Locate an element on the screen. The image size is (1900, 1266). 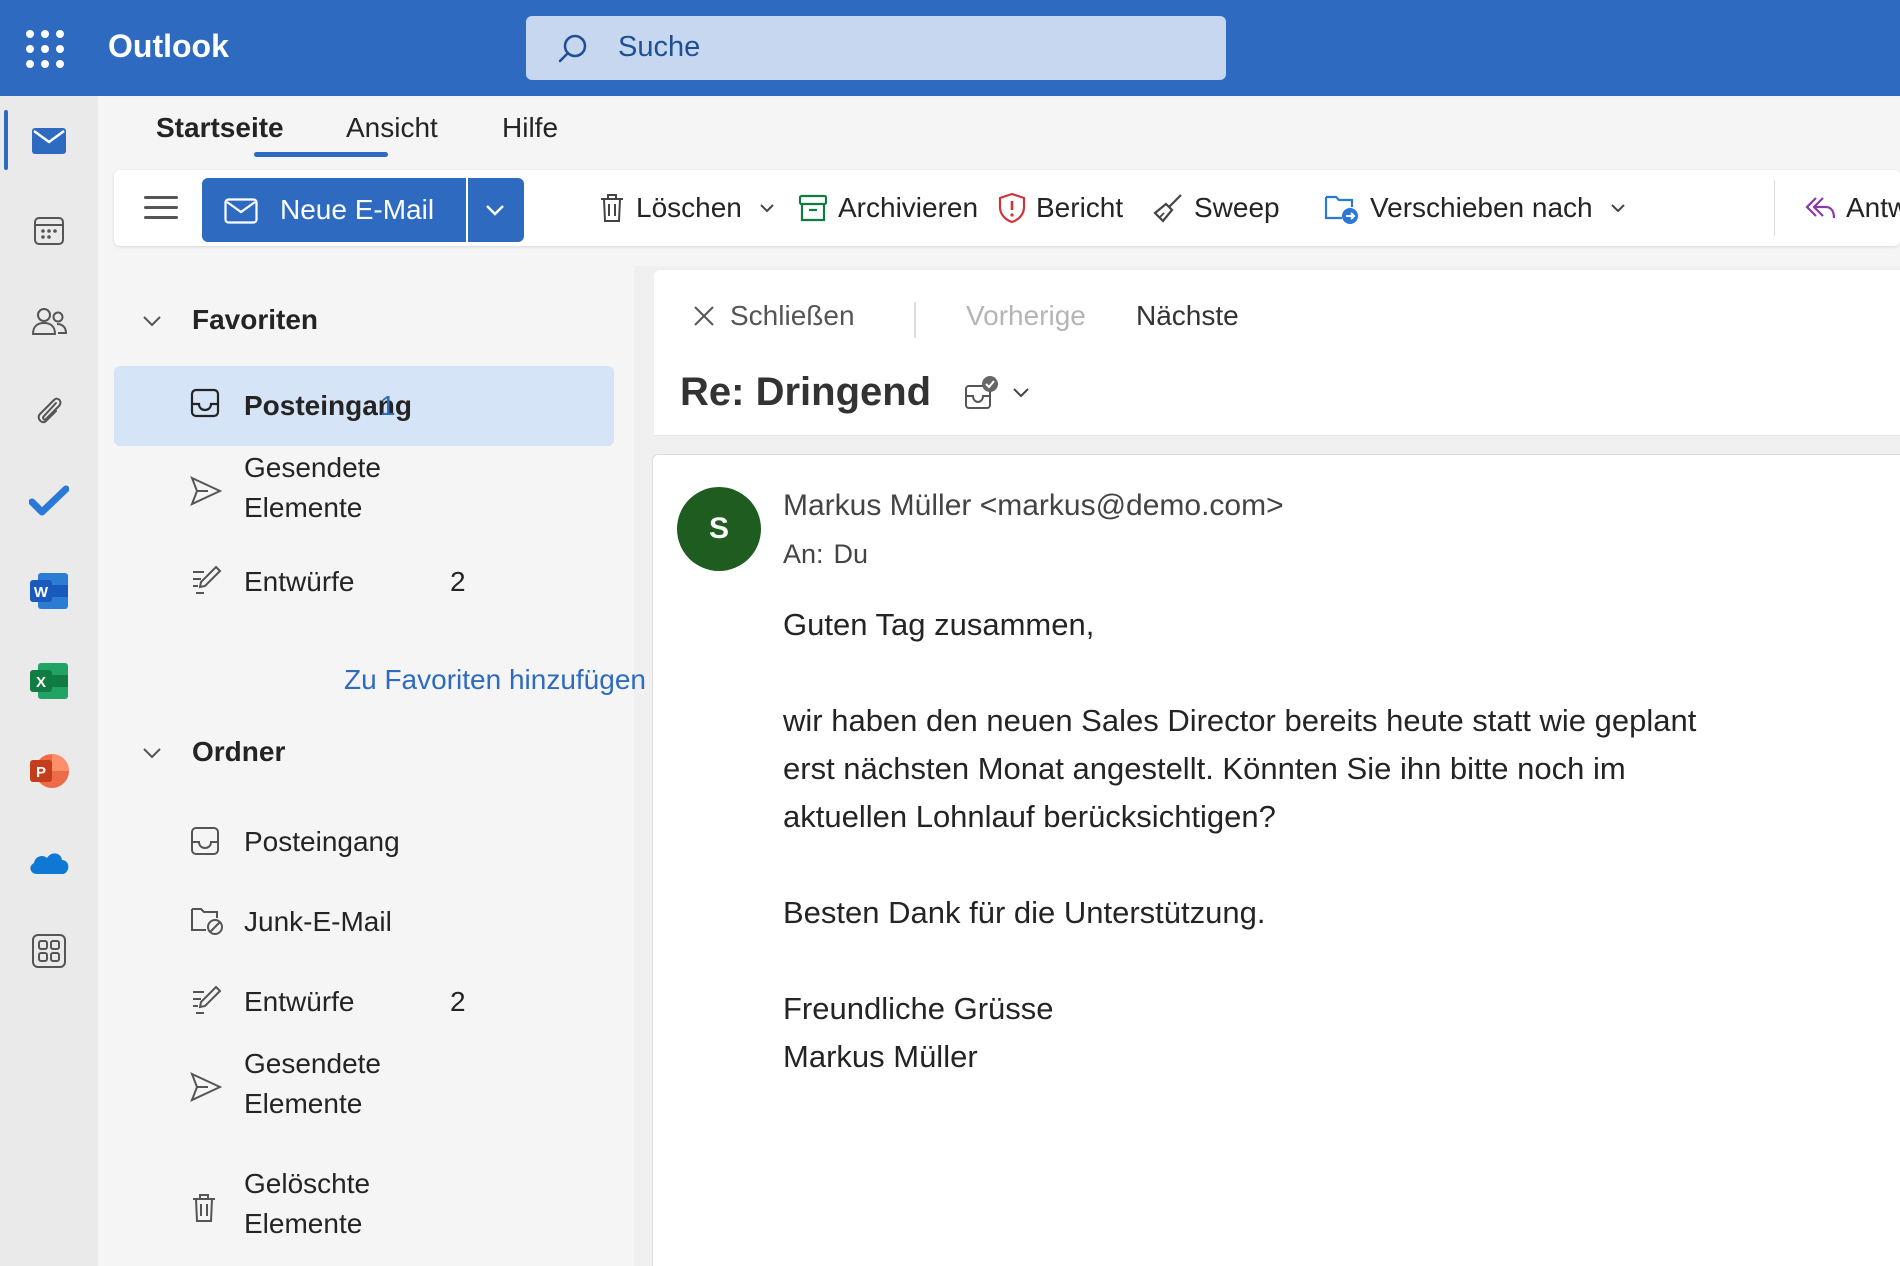
folder-item-favorite-sent: Gesendete Elemente is located at coordinates (364, 490).